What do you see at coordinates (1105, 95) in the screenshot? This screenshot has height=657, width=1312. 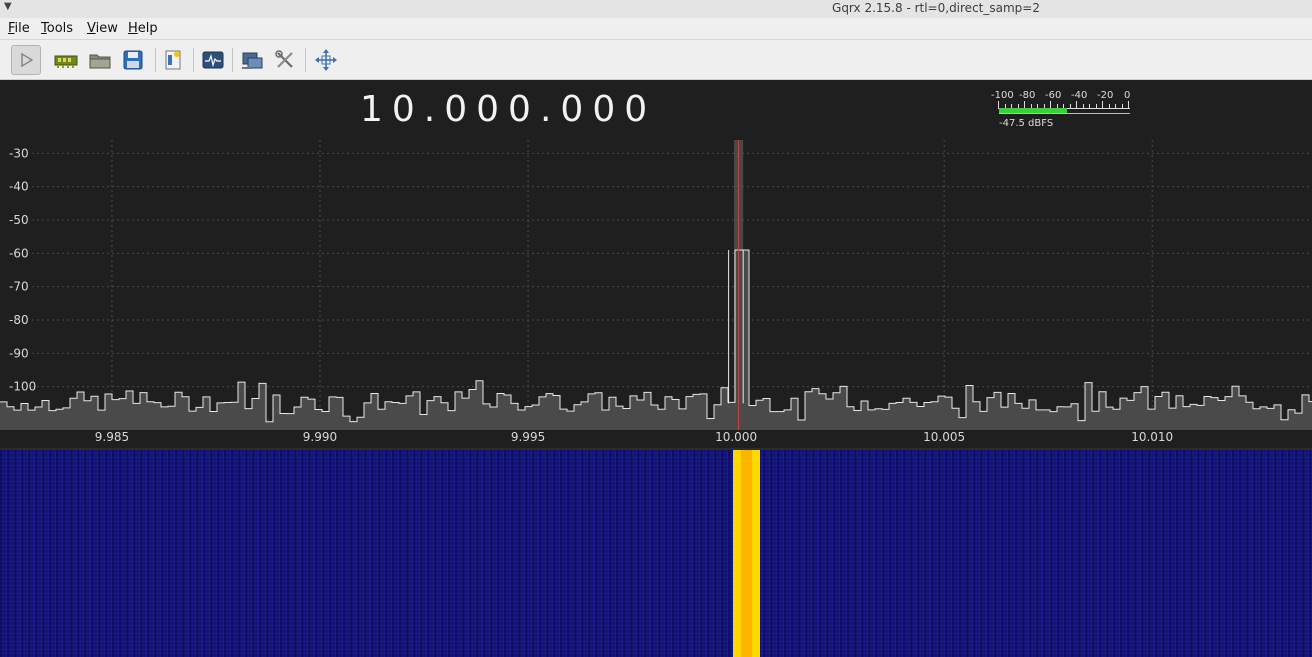 I see `meter-scale-label: -20` at bounding box center [1105, 95].